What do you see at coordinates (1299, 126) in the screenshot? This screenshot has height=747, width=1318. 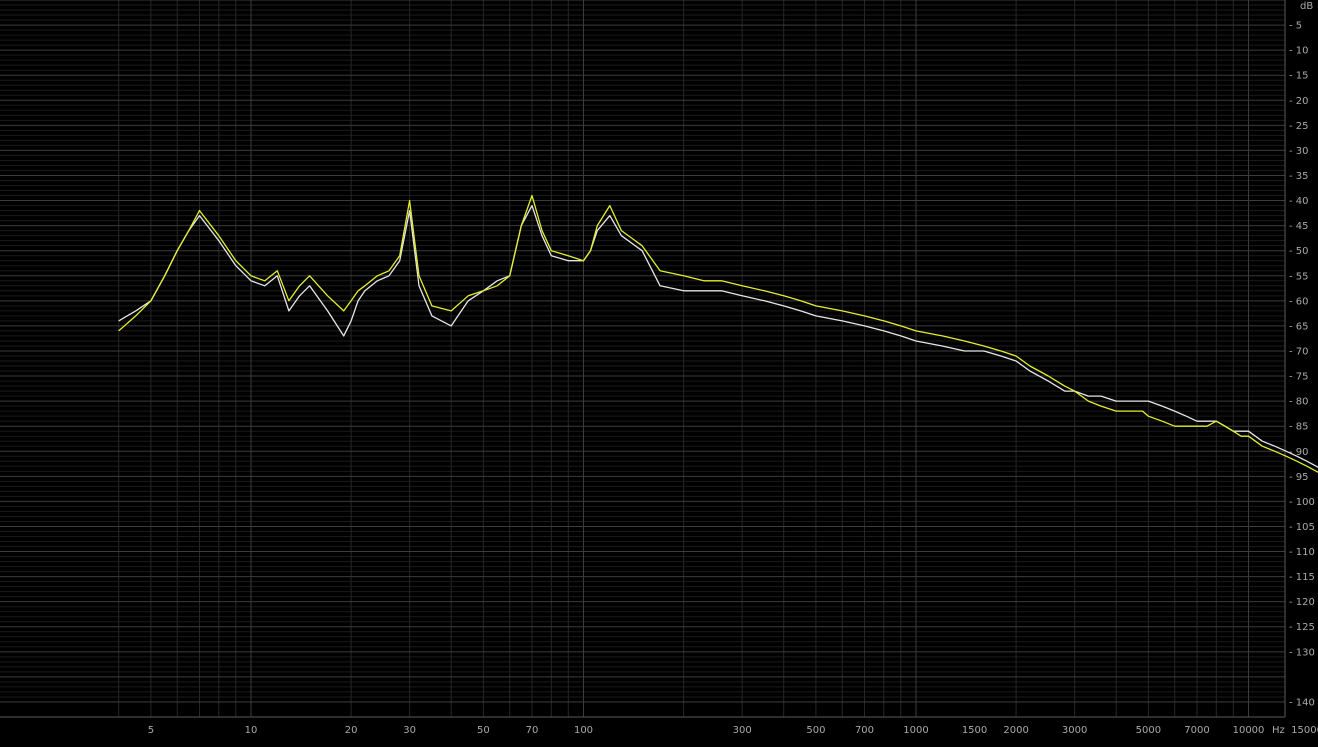 I see `y-tick-label: - 25` at bounding box center [1299, 126].